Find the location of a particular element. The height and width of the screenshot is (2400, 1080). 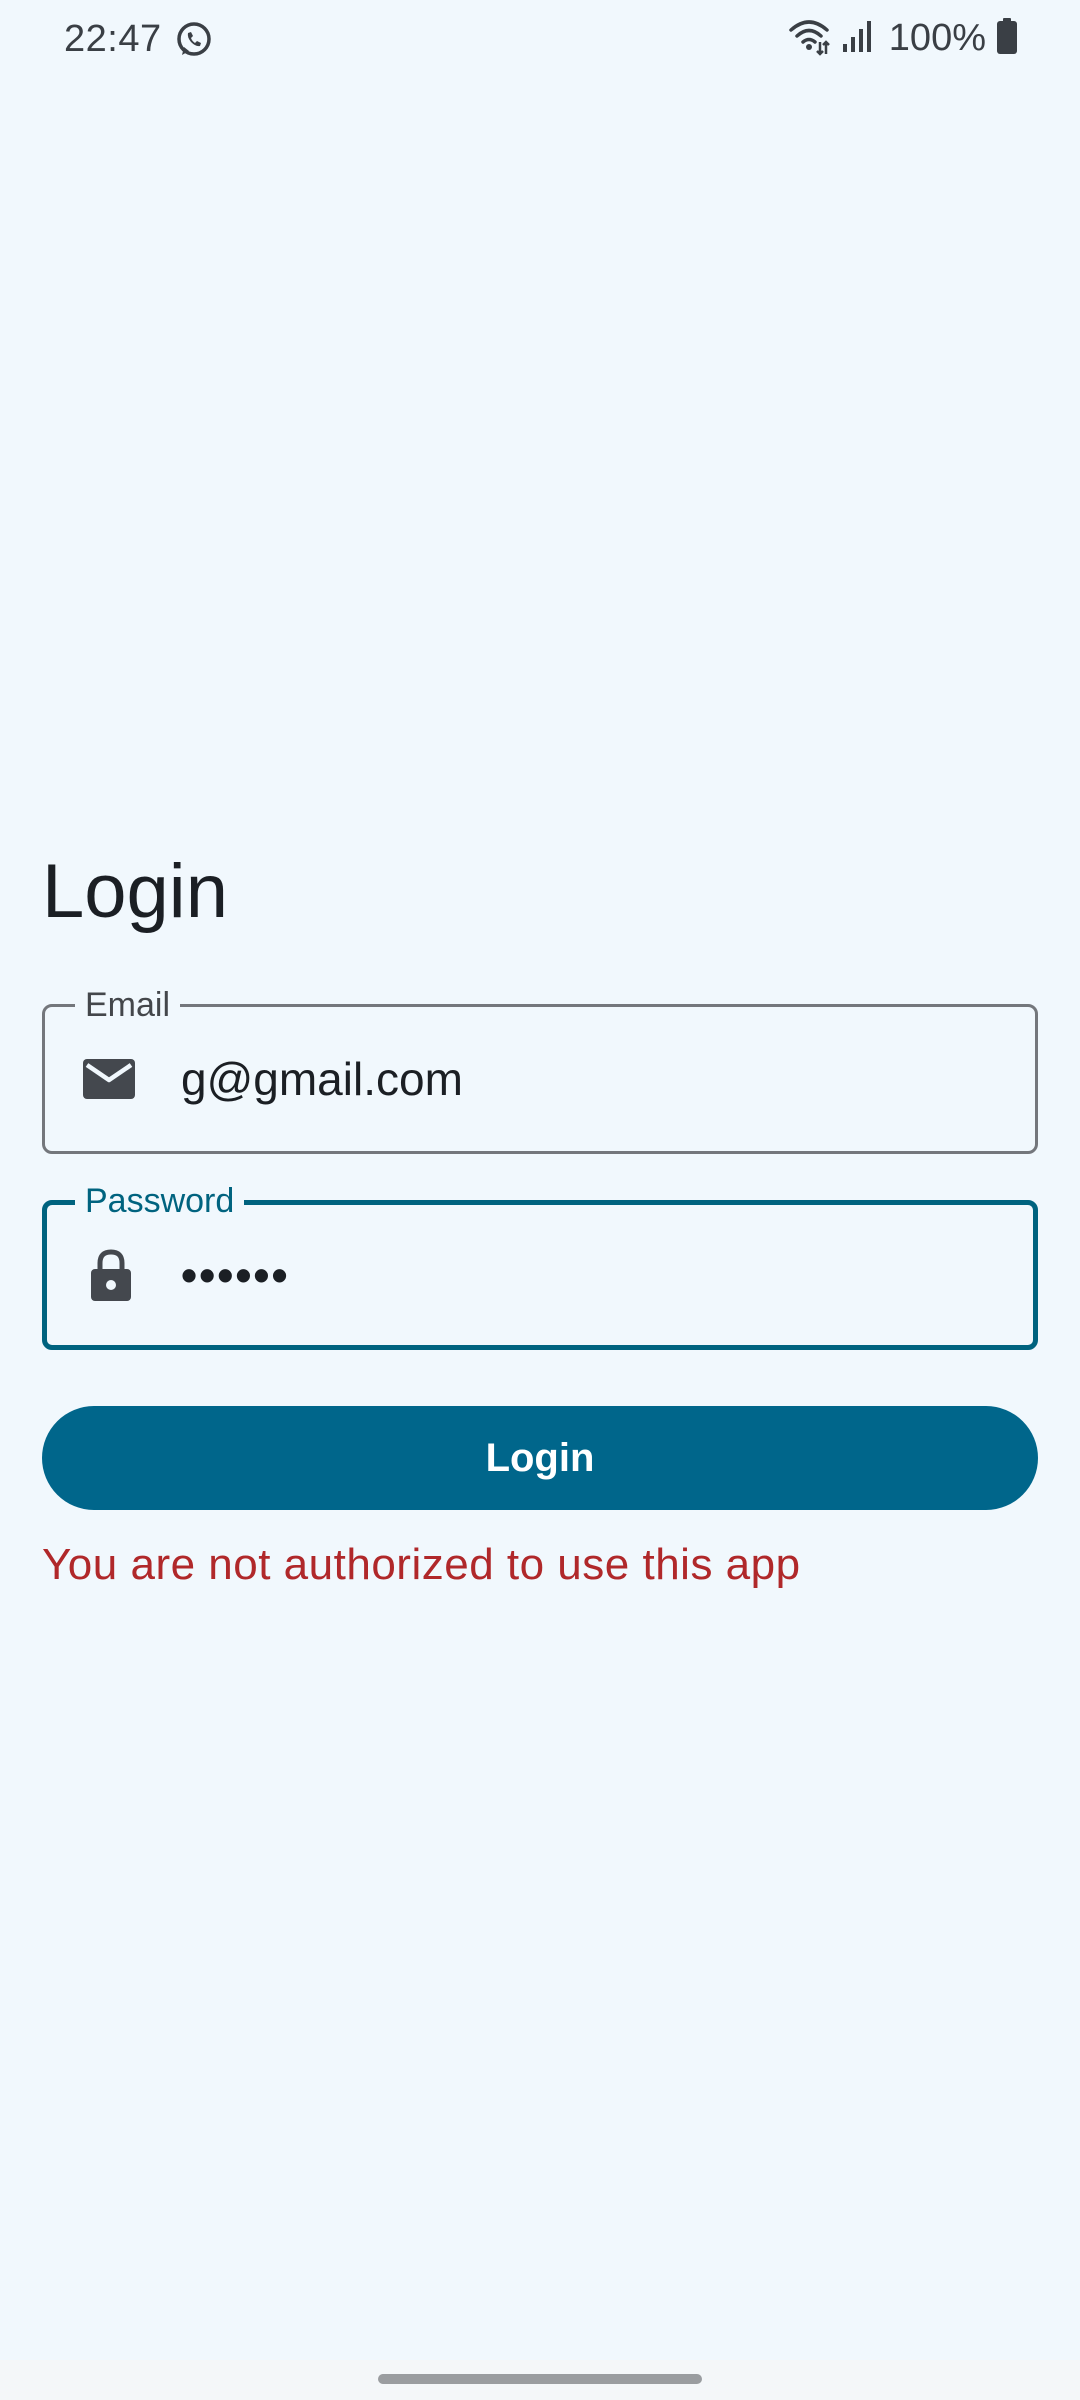

battery-icon is located at coordinates (1007, 38).